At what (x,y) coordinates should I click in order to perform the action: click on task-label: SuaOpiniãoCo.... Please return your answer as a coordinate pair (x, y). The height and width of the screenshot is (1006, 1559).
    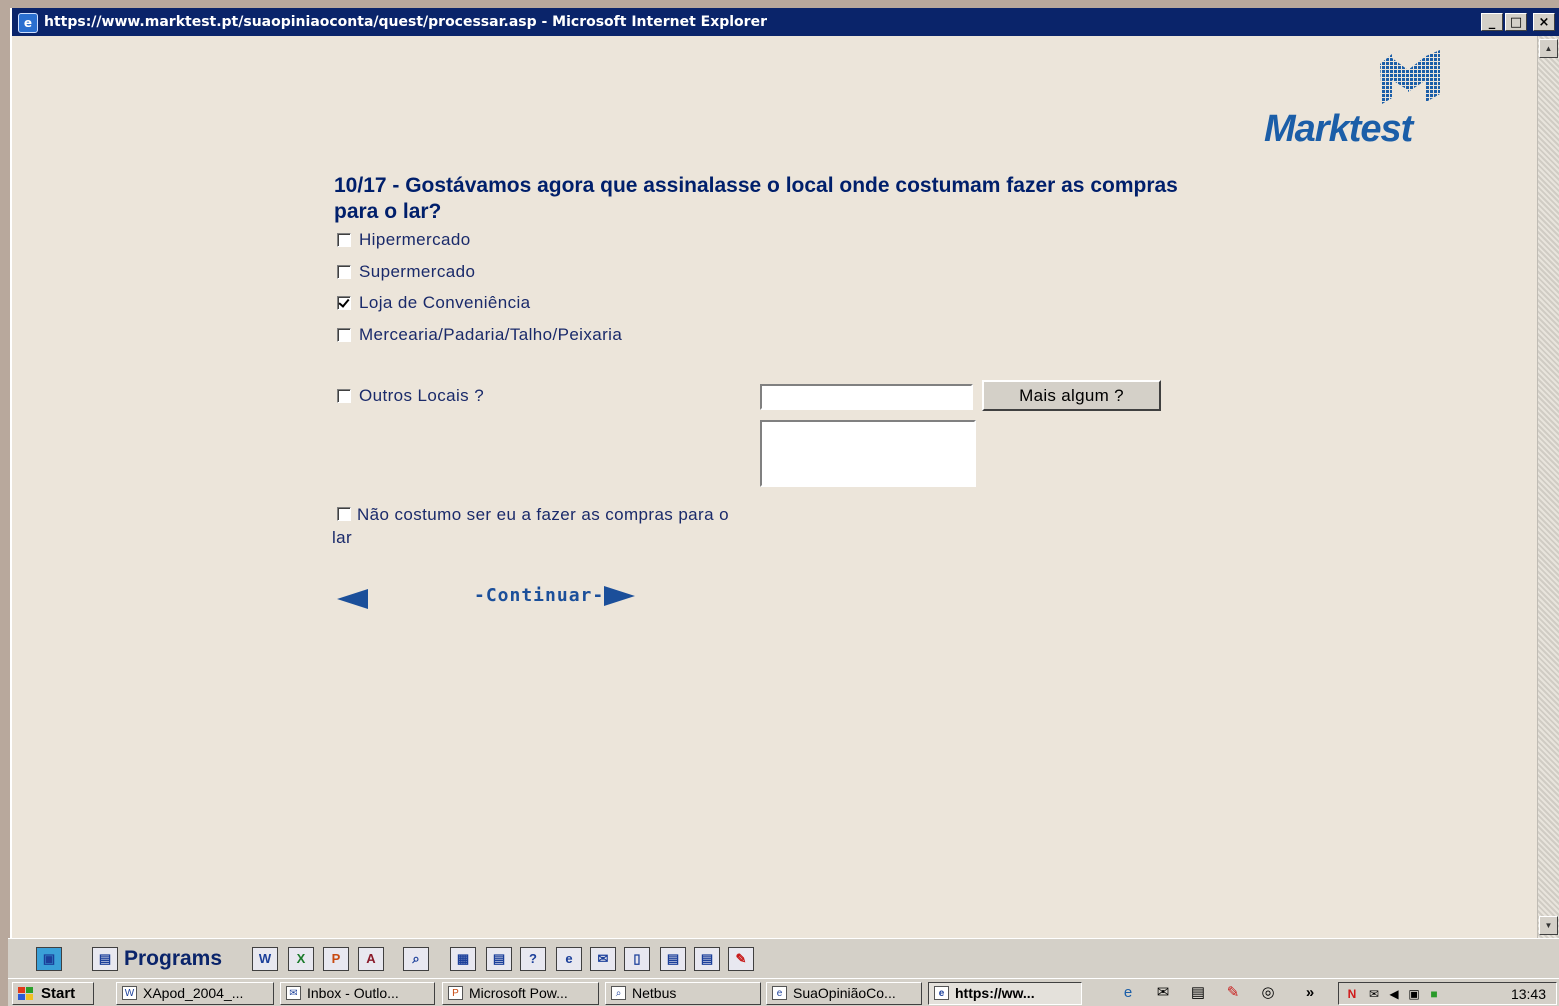
    Looking at the image, I should click on (844, 993).